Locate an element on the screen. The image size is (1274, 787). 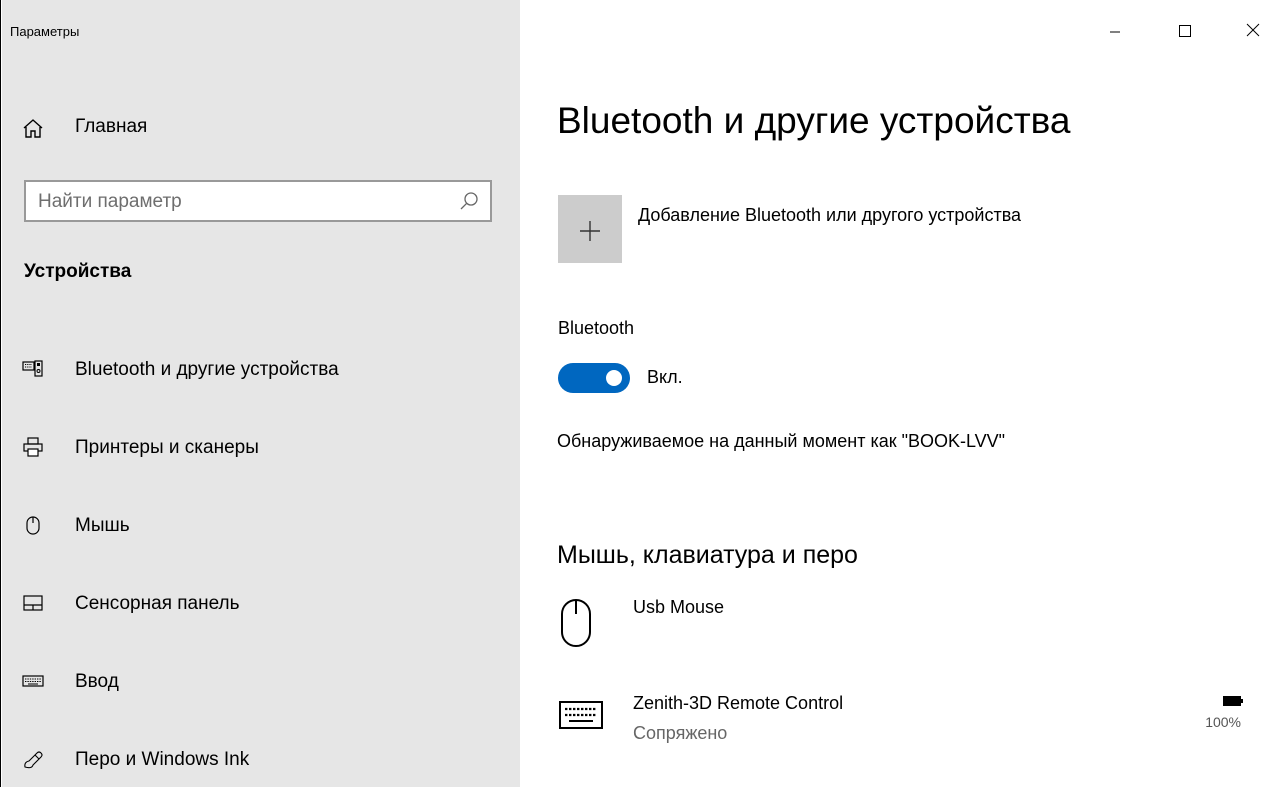
close-icon is located at coordinates (1253, 30).